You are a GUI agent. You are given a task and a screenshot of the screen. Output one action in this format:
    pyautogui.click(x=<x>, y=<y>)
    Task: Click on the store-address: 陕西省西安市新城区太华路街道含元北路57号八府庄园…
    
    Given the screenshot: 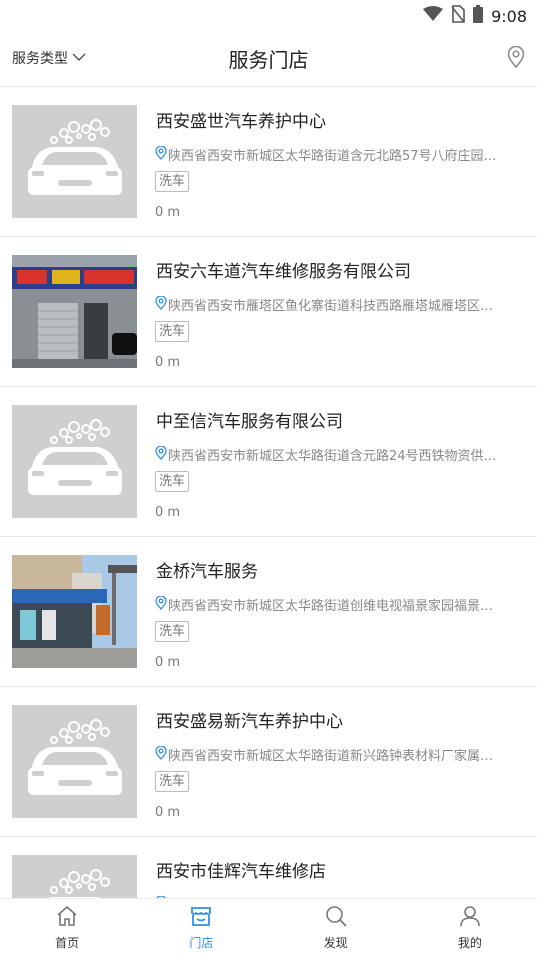 What is the action you would take?
    pyautogui.click(x=340, y=154)
    